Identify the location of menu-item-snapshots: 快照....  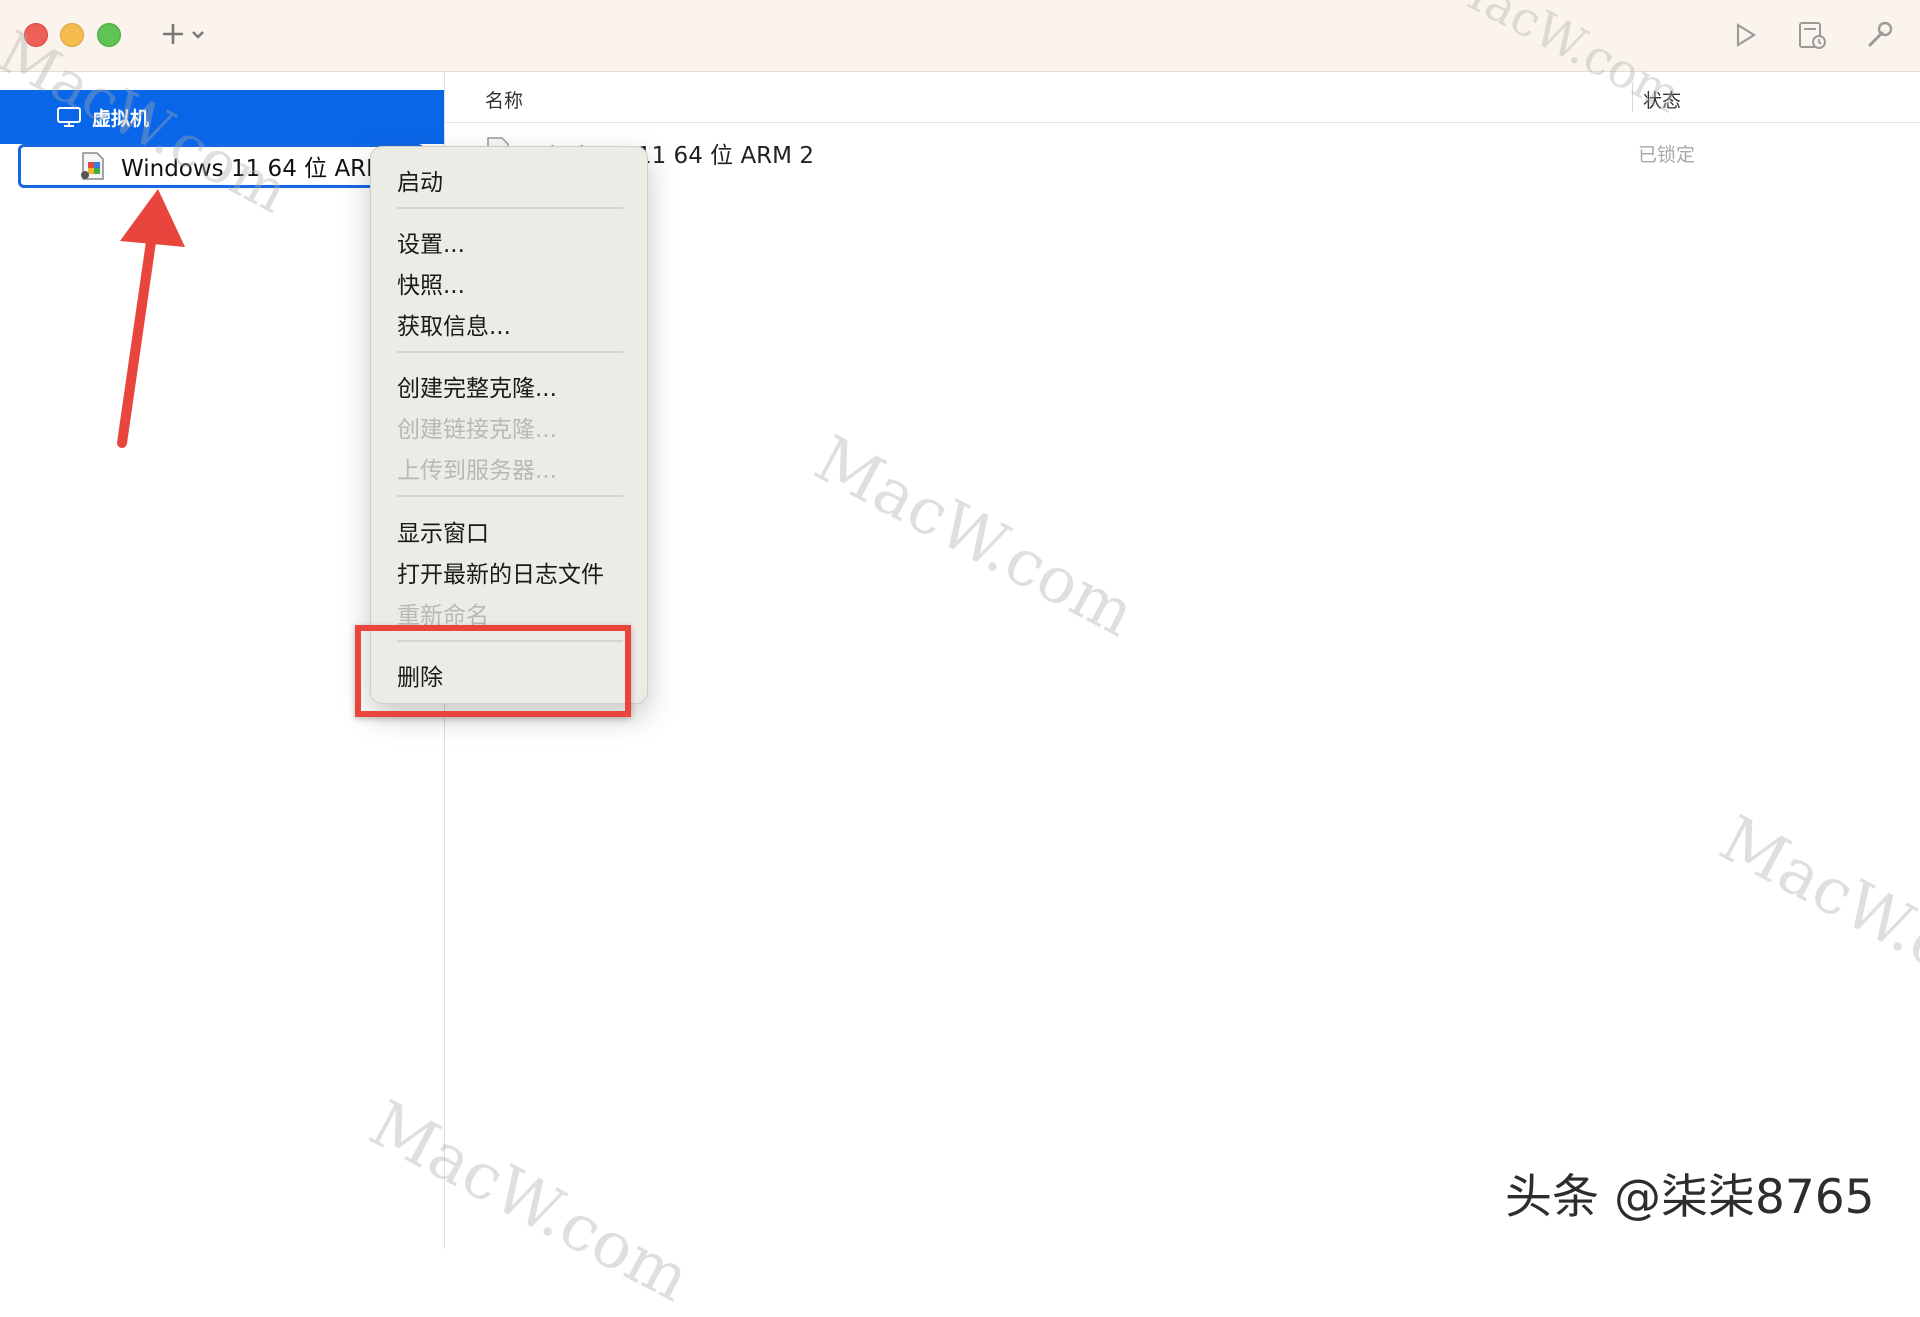
(431, 283).